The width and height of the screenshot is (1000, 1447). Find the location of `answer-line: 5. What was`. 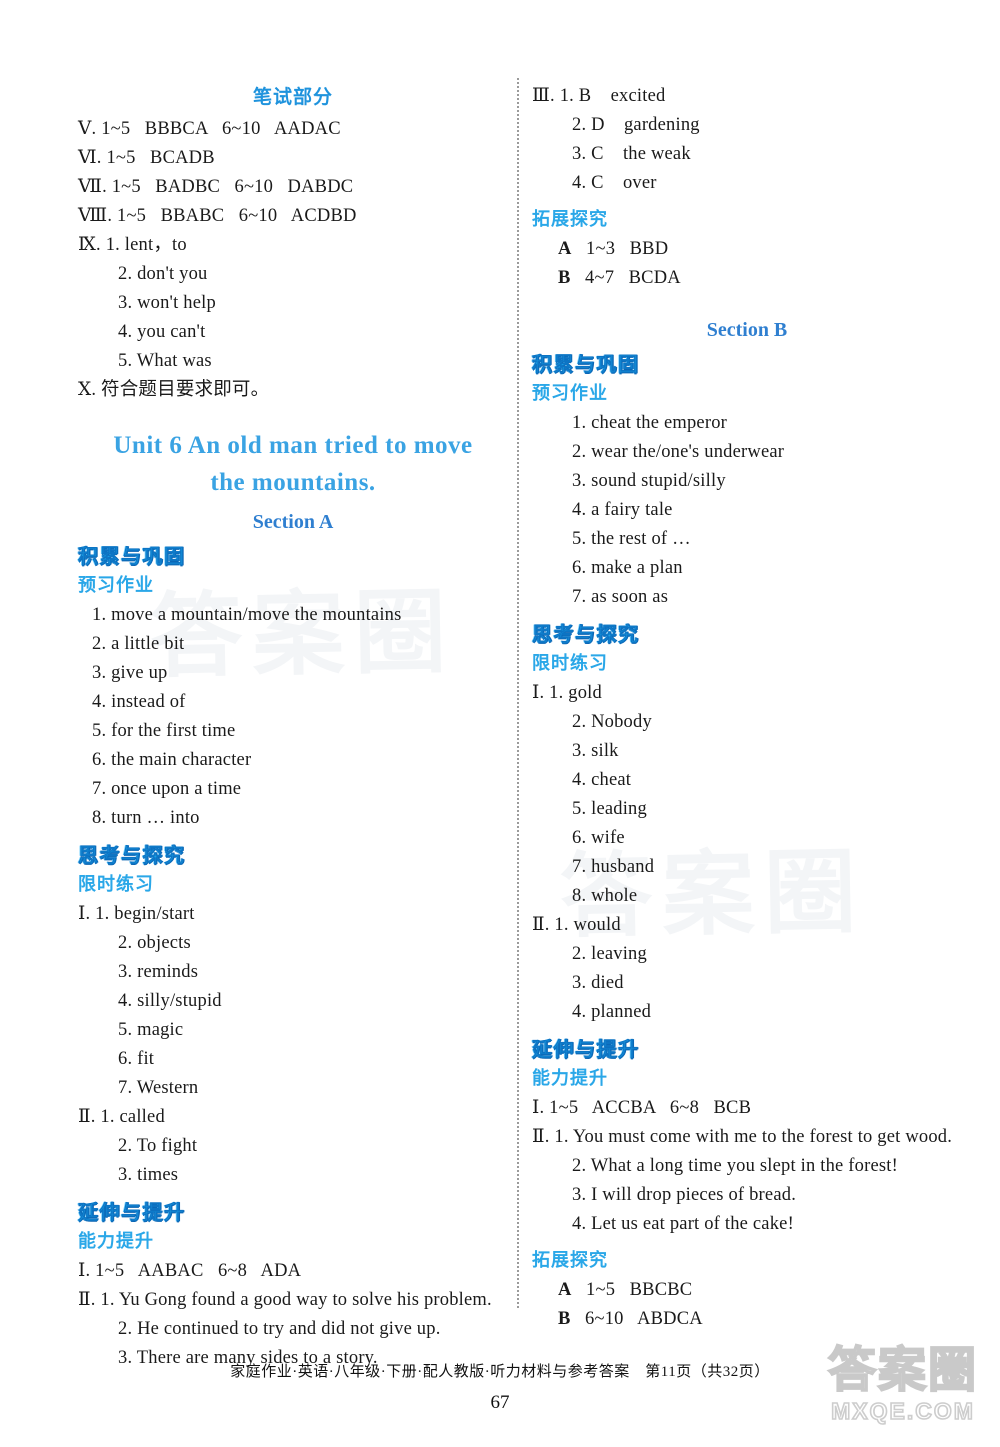

answer-line: 5. What was is located at coordinates (165, 361).